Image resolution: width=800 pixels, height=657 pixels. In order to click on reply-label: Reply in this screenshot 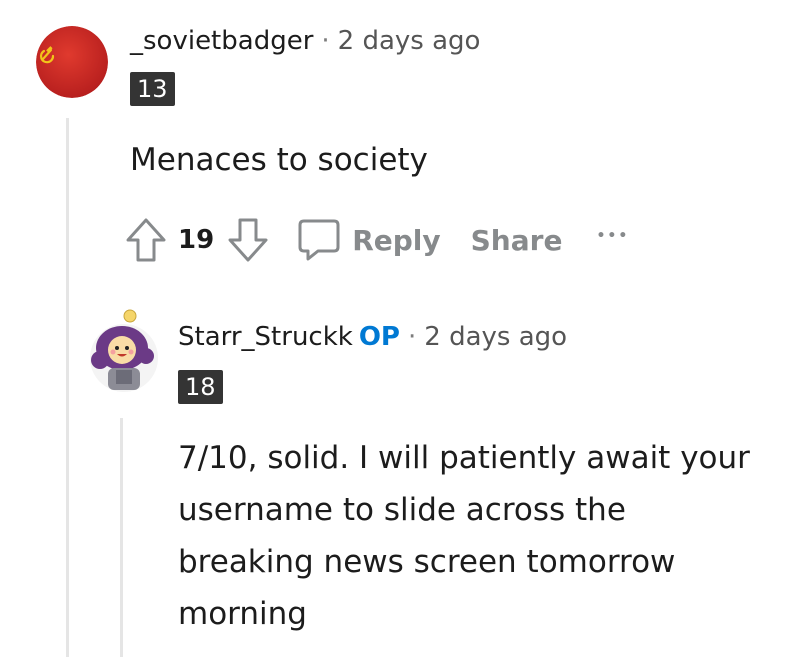, I will do `click(396, 240)`.